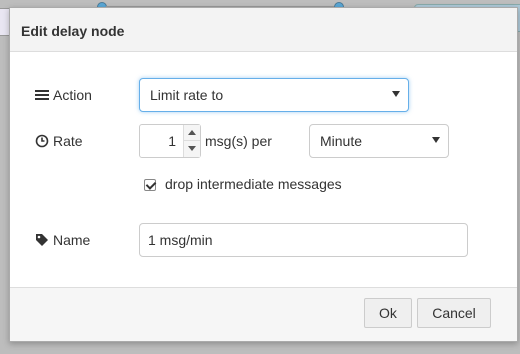  I want to click on arrow-up-icon, so click(192, 132).